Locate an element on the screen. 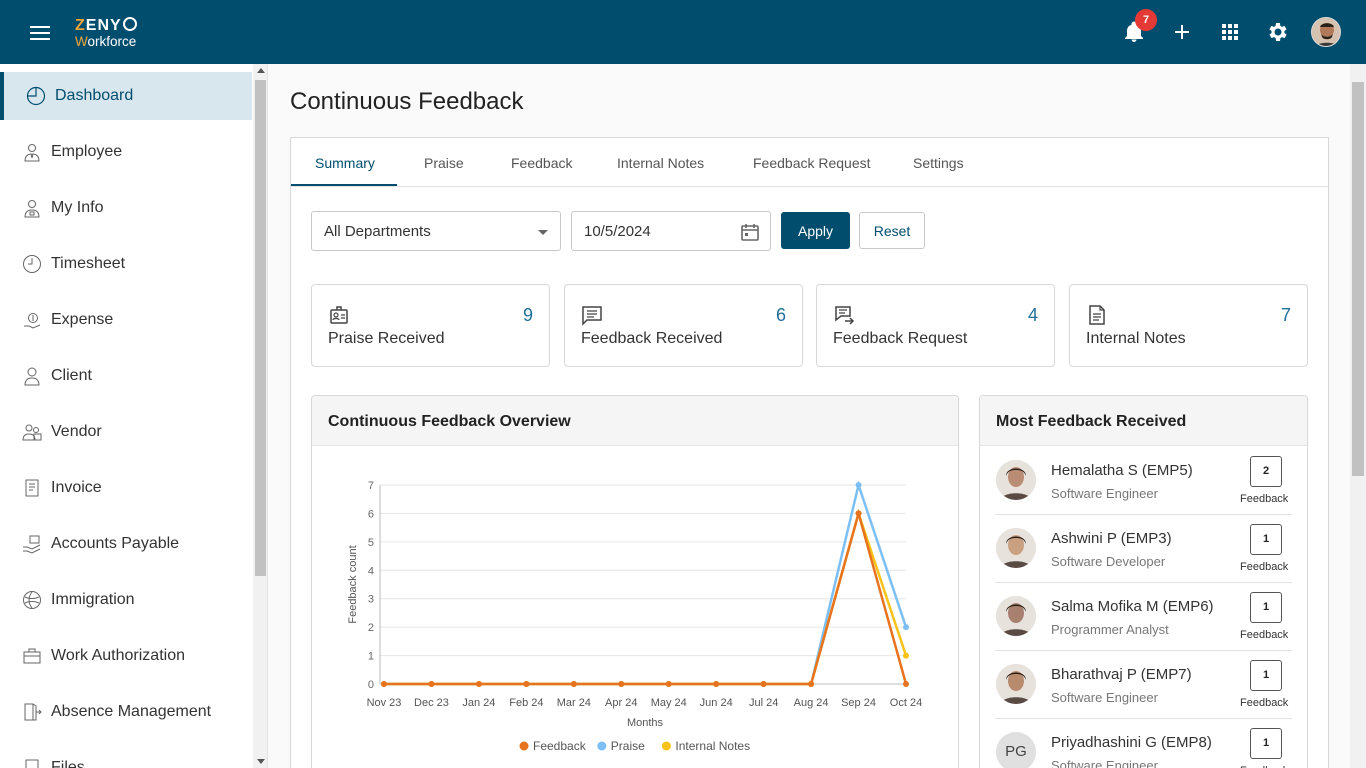 The image size is (1366, 768). plus-icon is located at coordinates (1182, 32).